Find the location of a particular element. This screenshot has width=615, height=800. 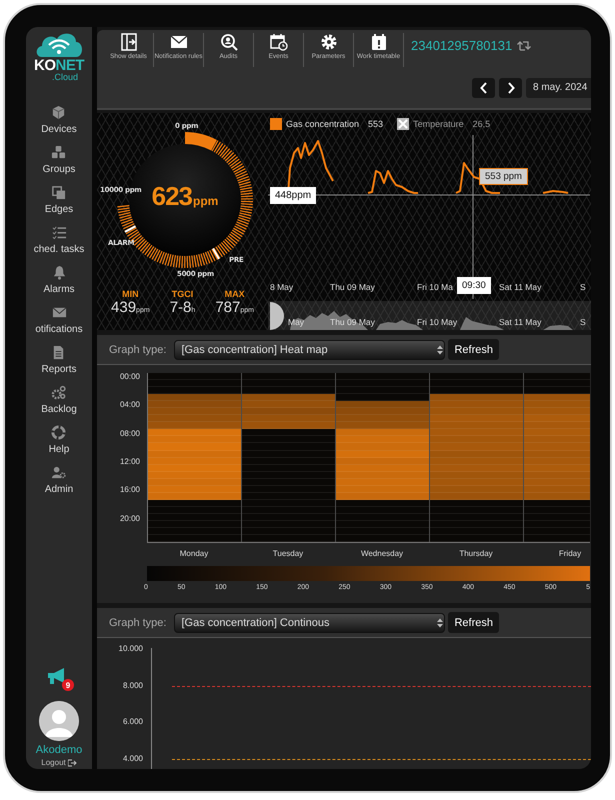

axis-label: Sat 11 May is located at coordinates (520, 287).